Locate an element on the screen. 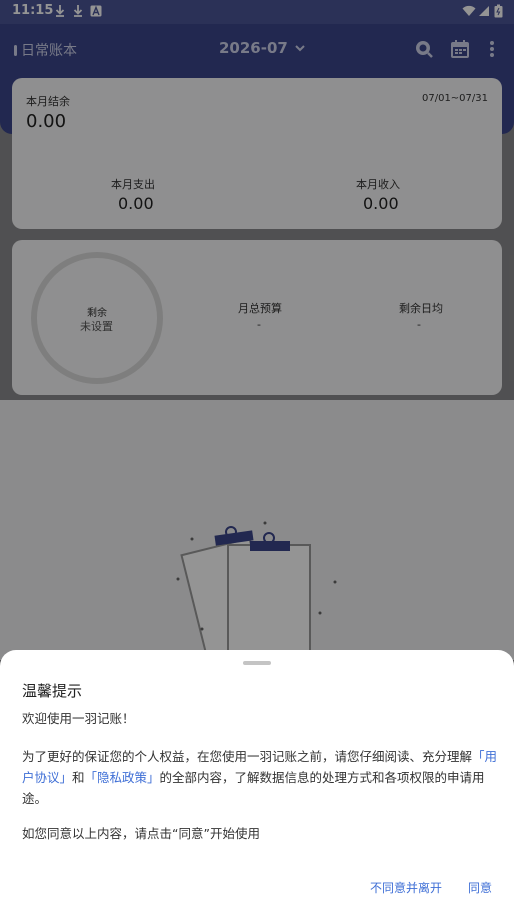 The image size is (514, 915). clipboard-illustration is located at coordinates (256, 593).